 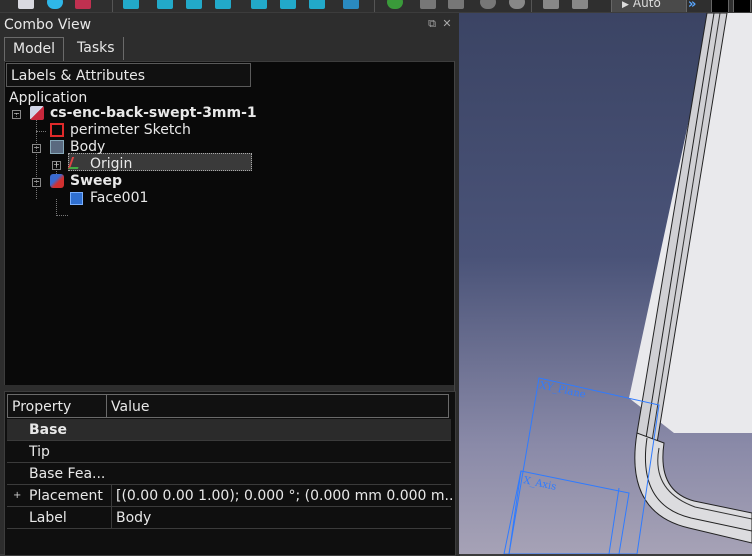 I want to click on zoom-icon, so click(x=55, y=4).